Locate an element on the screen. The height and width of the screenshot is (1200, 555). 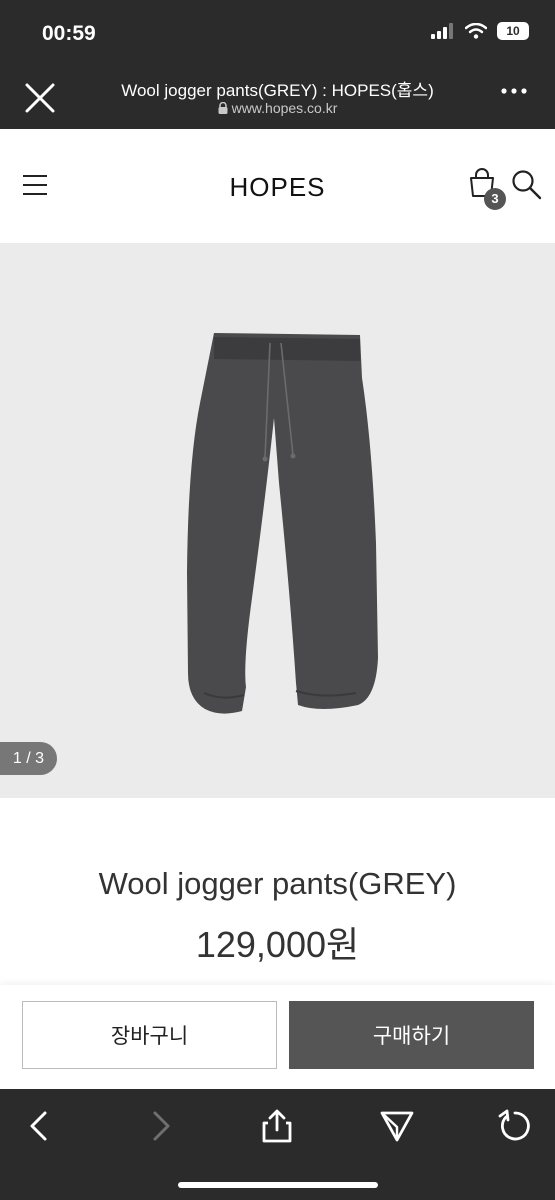
product-image is located at coordinates (282, 523).